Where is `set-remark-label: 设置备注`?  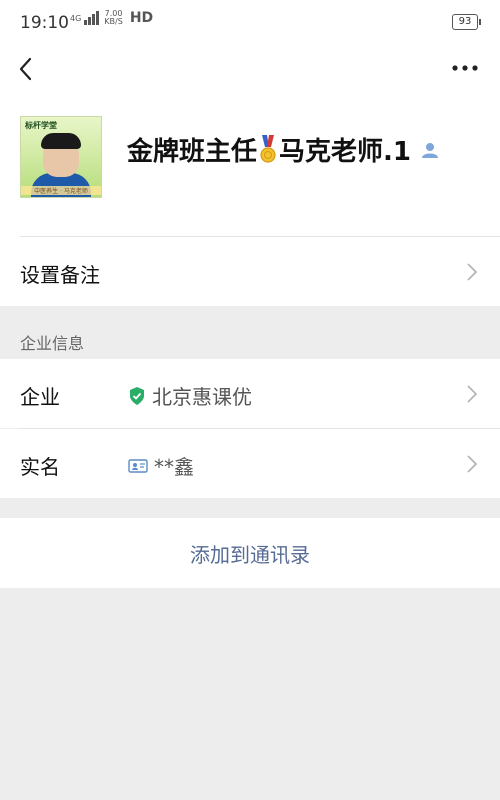
set-remark-label: 设置备注 is located at coordinates (60, 275).